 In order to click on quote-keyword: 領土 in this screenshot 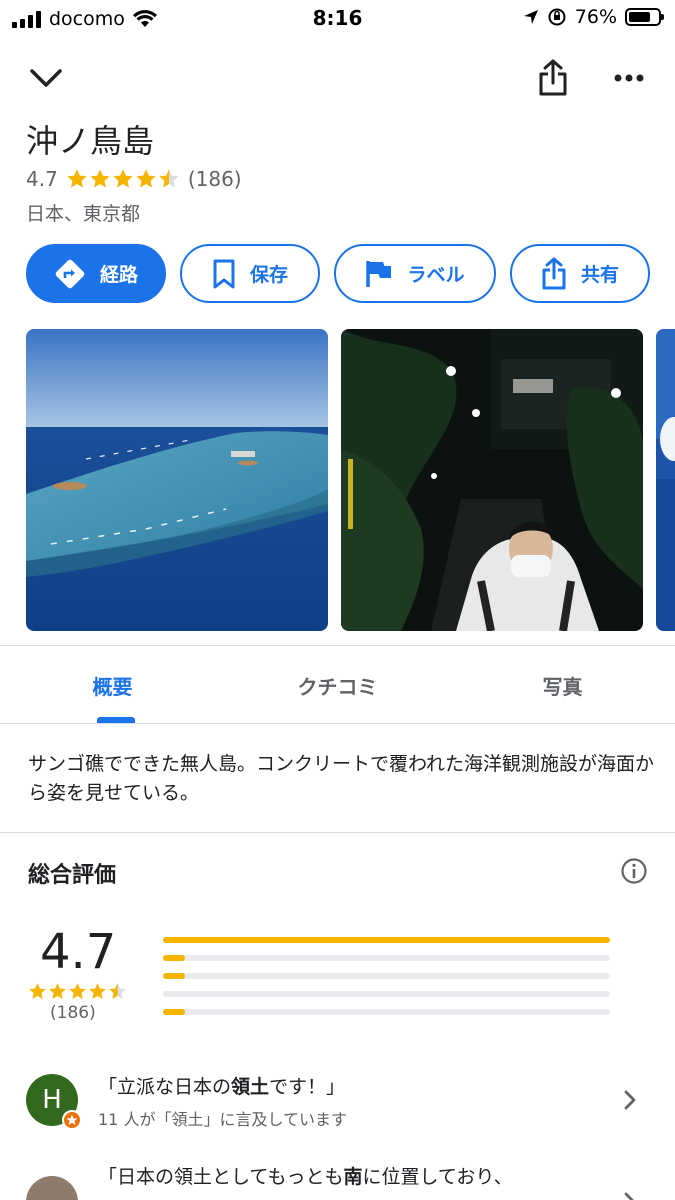, I will do `click(250, 1087)`.